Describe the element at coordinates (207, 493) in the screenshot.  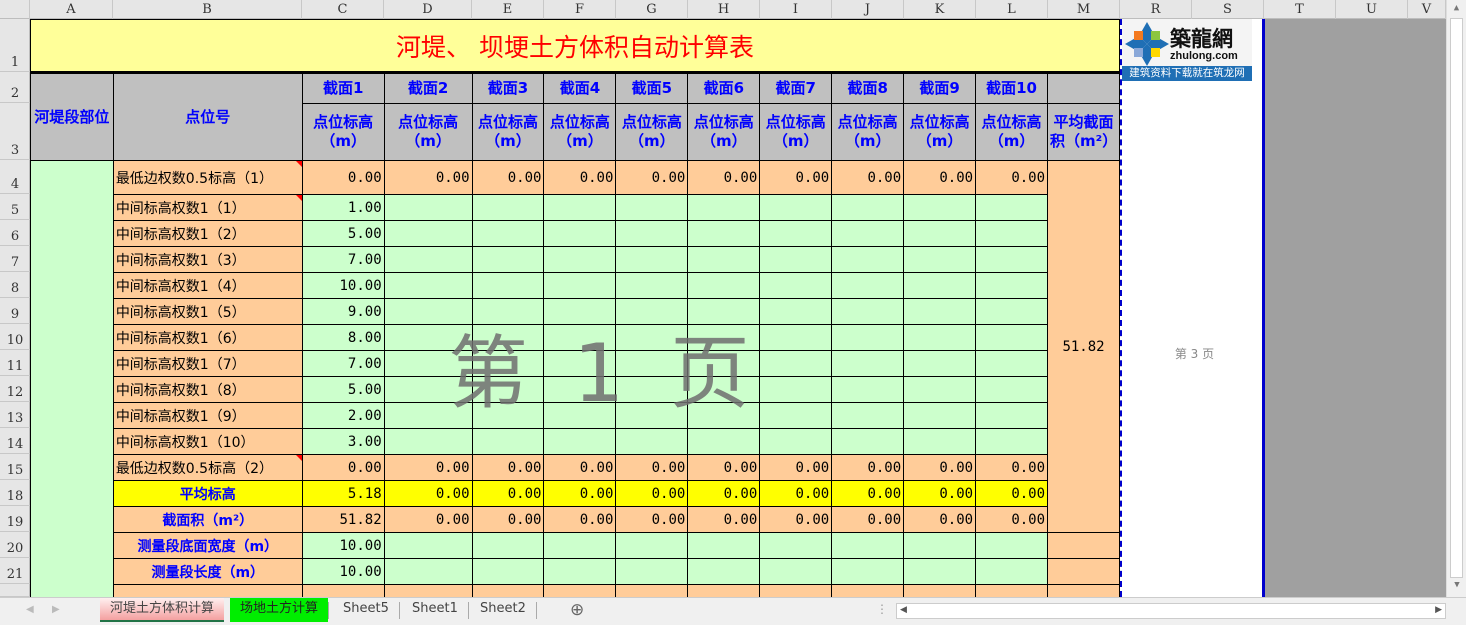
I see `row-label: 平均标高` at that location.